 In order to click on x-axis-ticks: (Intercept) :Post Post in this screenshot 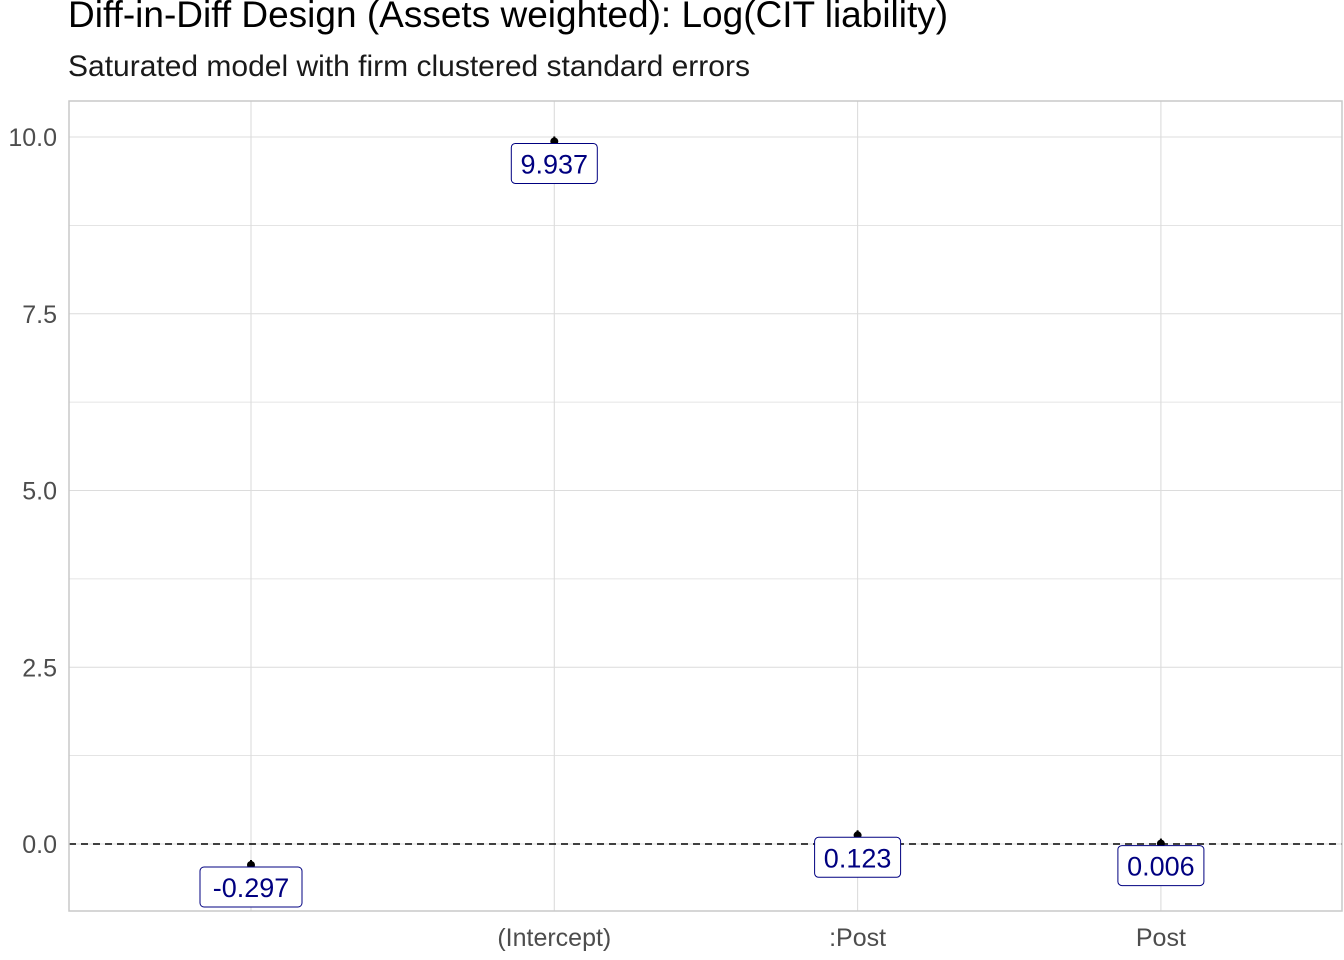, I will do `click(841, 938)`.